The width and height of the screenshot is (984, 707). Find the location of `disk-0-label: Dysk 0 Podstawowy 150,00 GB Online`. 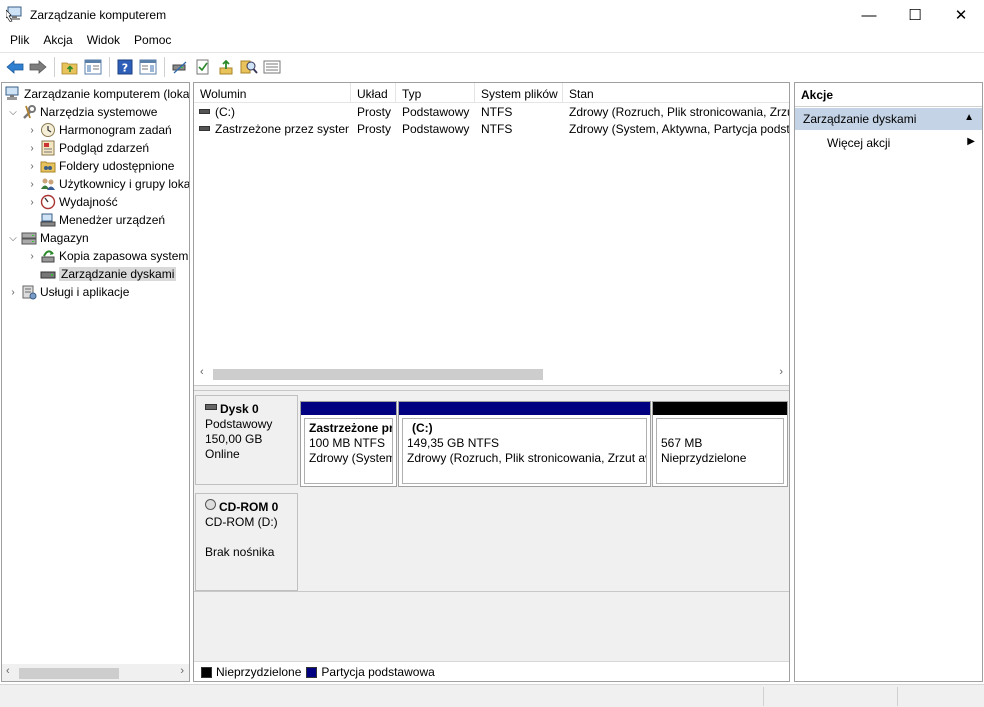

disk-0-label: Dysk 0 Podstawowy 150,00 GB Online is located at coordinates (246, 440).